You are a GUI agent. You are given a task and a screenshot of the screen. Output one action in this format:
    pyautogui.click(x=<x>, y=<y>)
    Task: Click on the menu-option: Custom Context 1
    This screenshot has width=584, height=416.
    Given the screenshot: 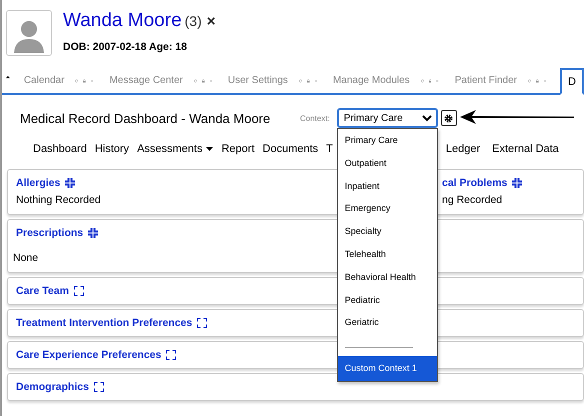 What is the action you would take?
    pyautogui.click(x=387, y=369)
    